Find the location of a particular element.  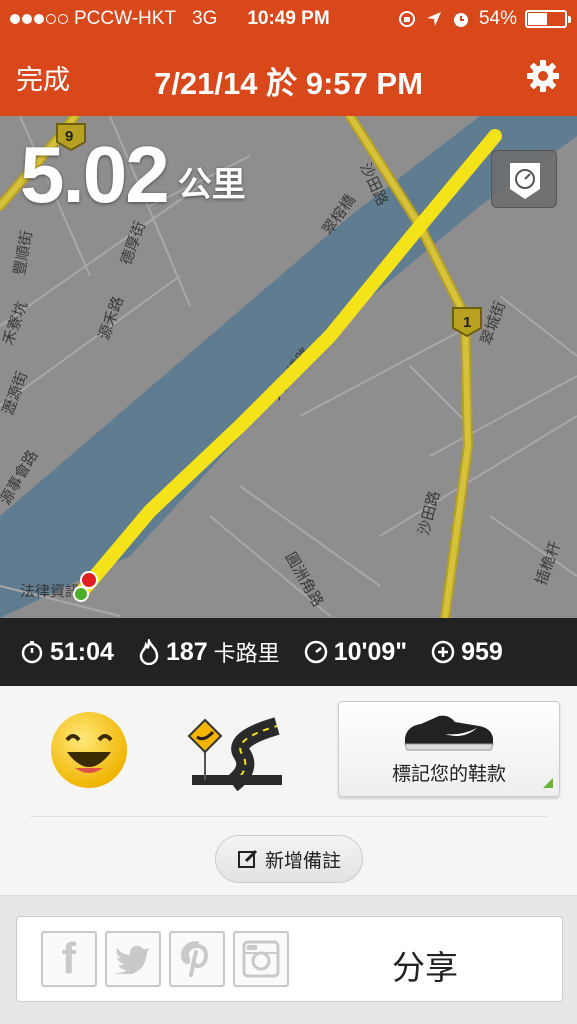

location-arrow-icon is located at coordinates (433, 19).